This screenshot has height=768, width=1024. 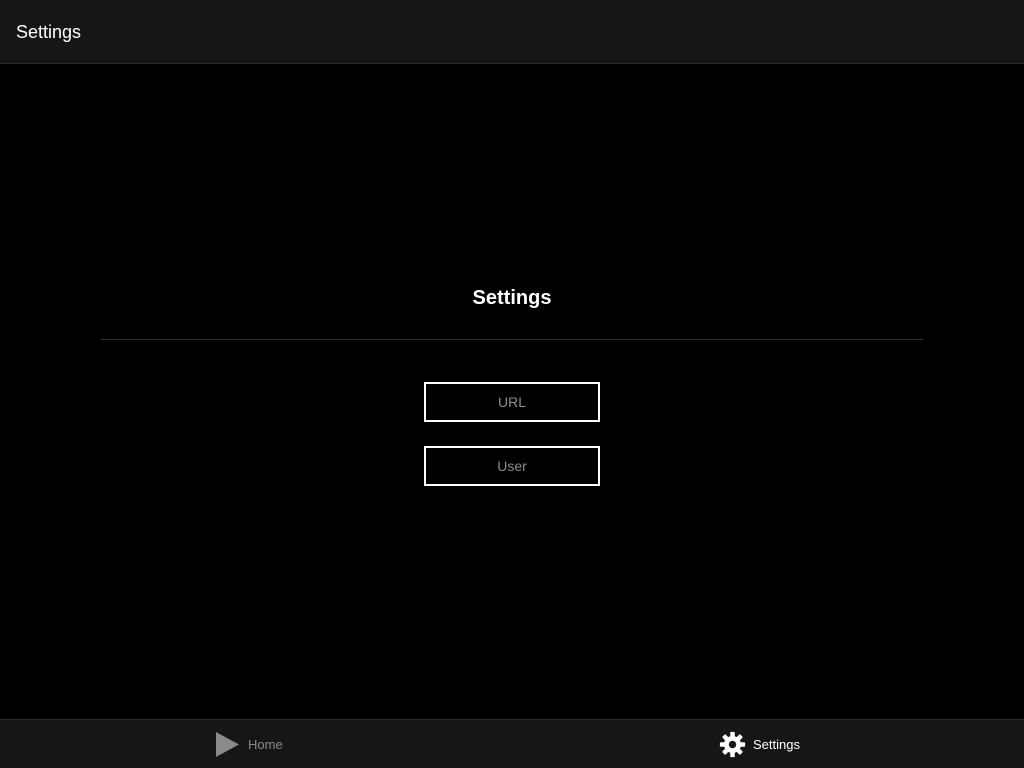 What do you see at coordinates (732, 744) in the screenshot?
I see `gear-icon` at bounding box center [732, 744].